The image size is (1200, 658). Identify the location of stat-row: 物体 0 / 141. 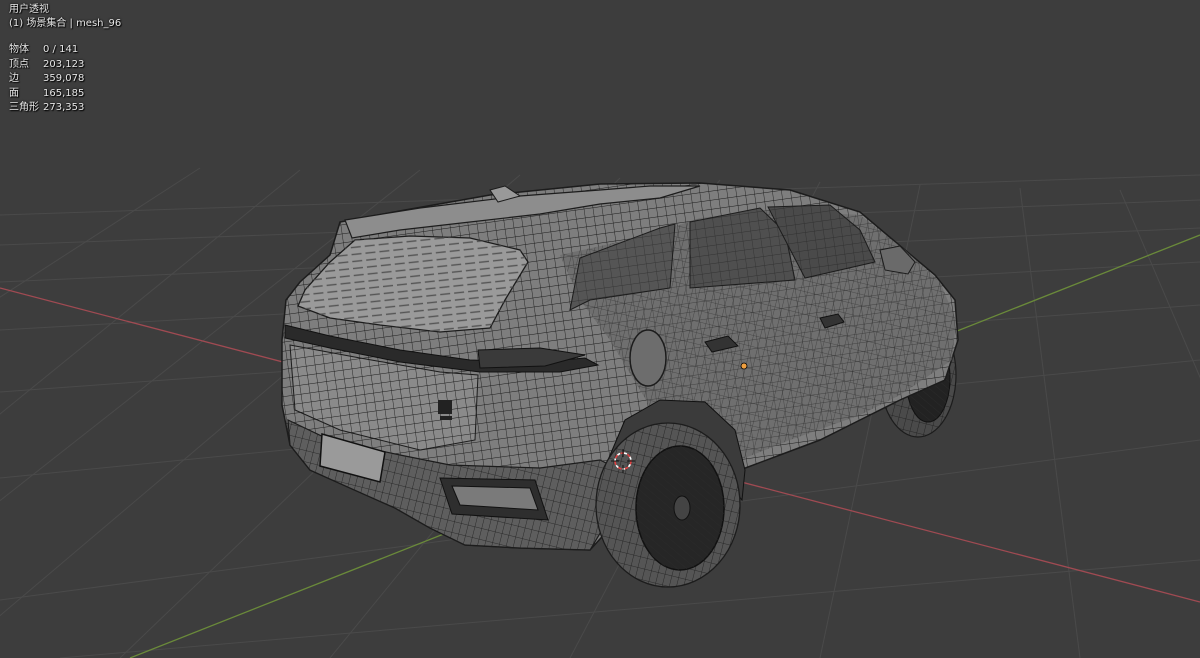
(46, 50).